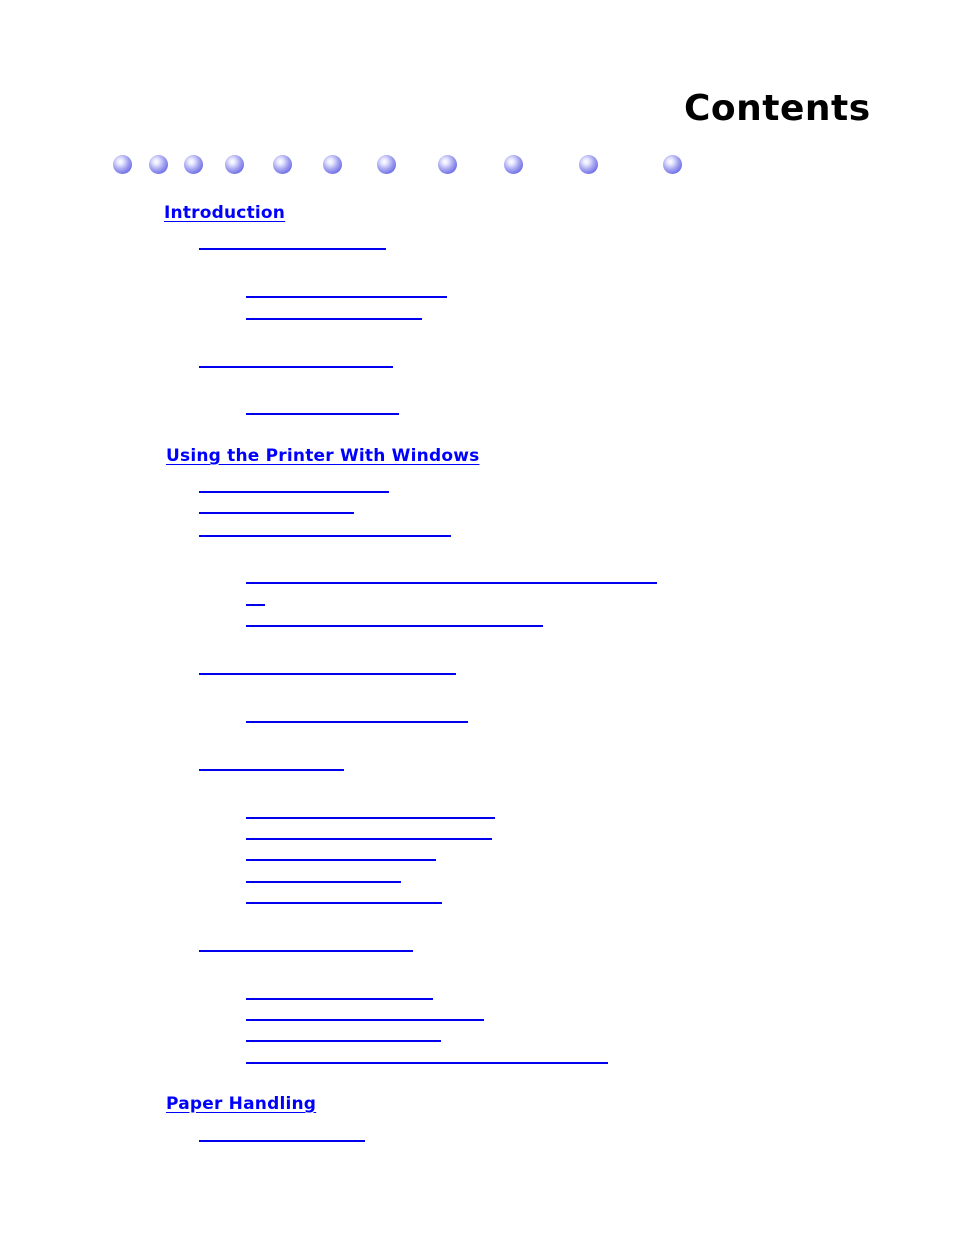 The image size is (954, 1235). What do you see at coordinates (255, 605) in the screenshot?
I see `toc-entry-link-continued` at bounding box center [255, 605].